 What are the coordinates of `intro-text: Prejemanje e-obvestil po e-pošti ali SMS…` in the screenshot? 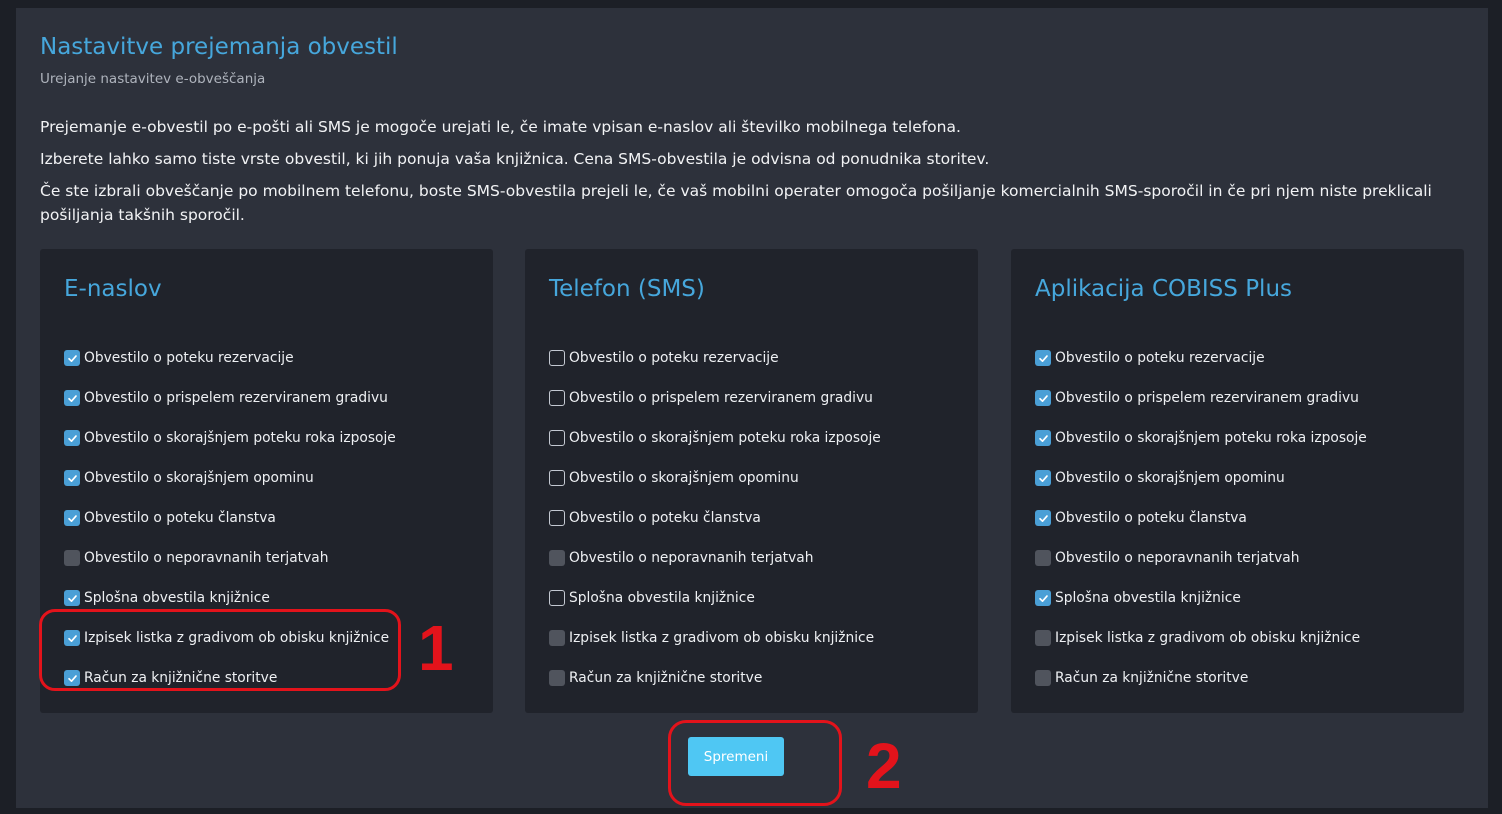 It's located at (750, 175).